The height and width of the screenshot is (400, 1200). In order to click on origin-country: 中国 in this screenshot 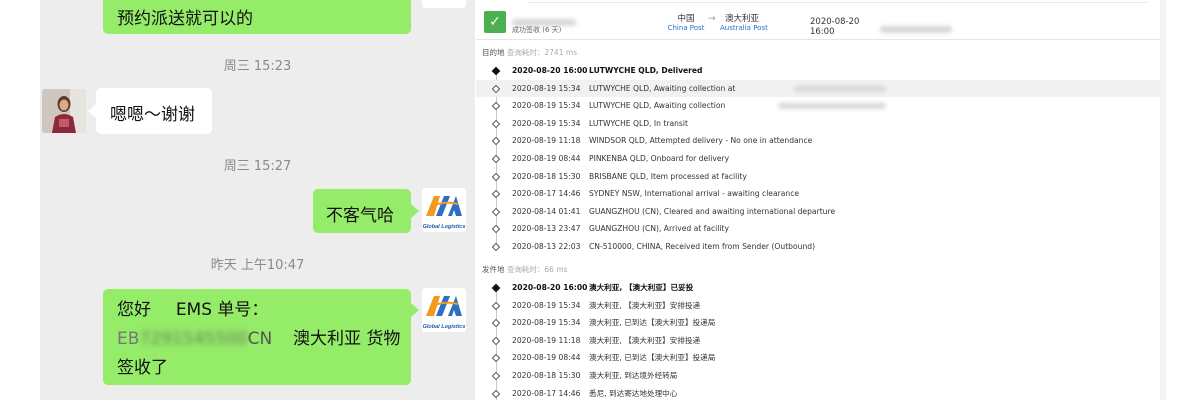, I will do `click(686, 19)`.